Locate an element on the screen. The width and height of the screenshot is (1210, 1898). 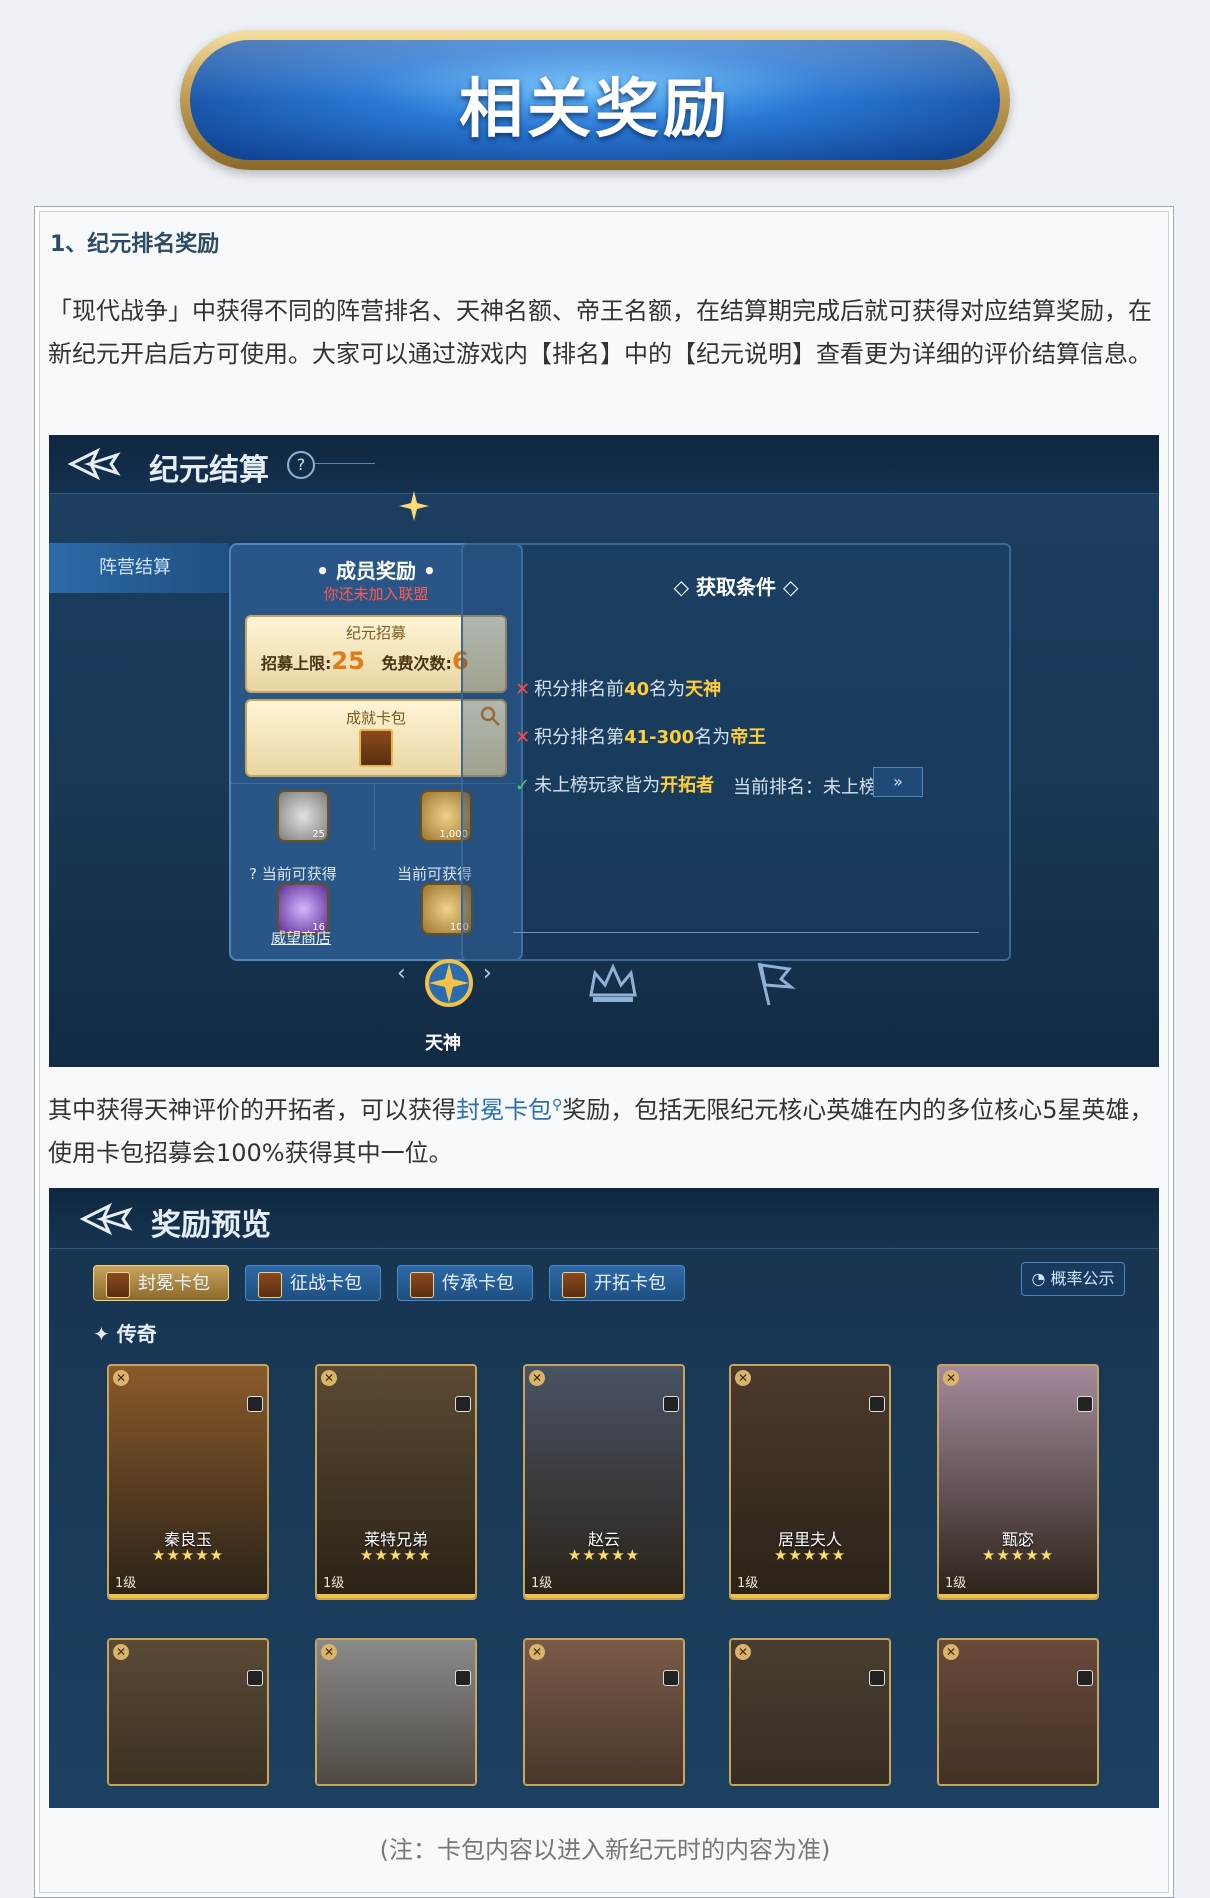
current-rank-label: 当前排名：未上榜 is located at coordinates (805, 787).